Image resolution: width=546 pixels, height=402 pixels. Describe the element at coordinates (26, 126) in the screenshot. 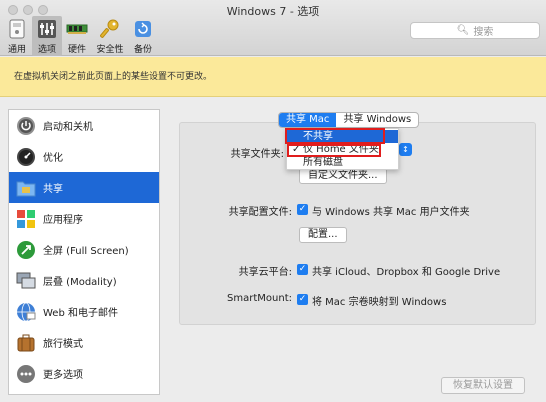

I see `power-icon` at that location.